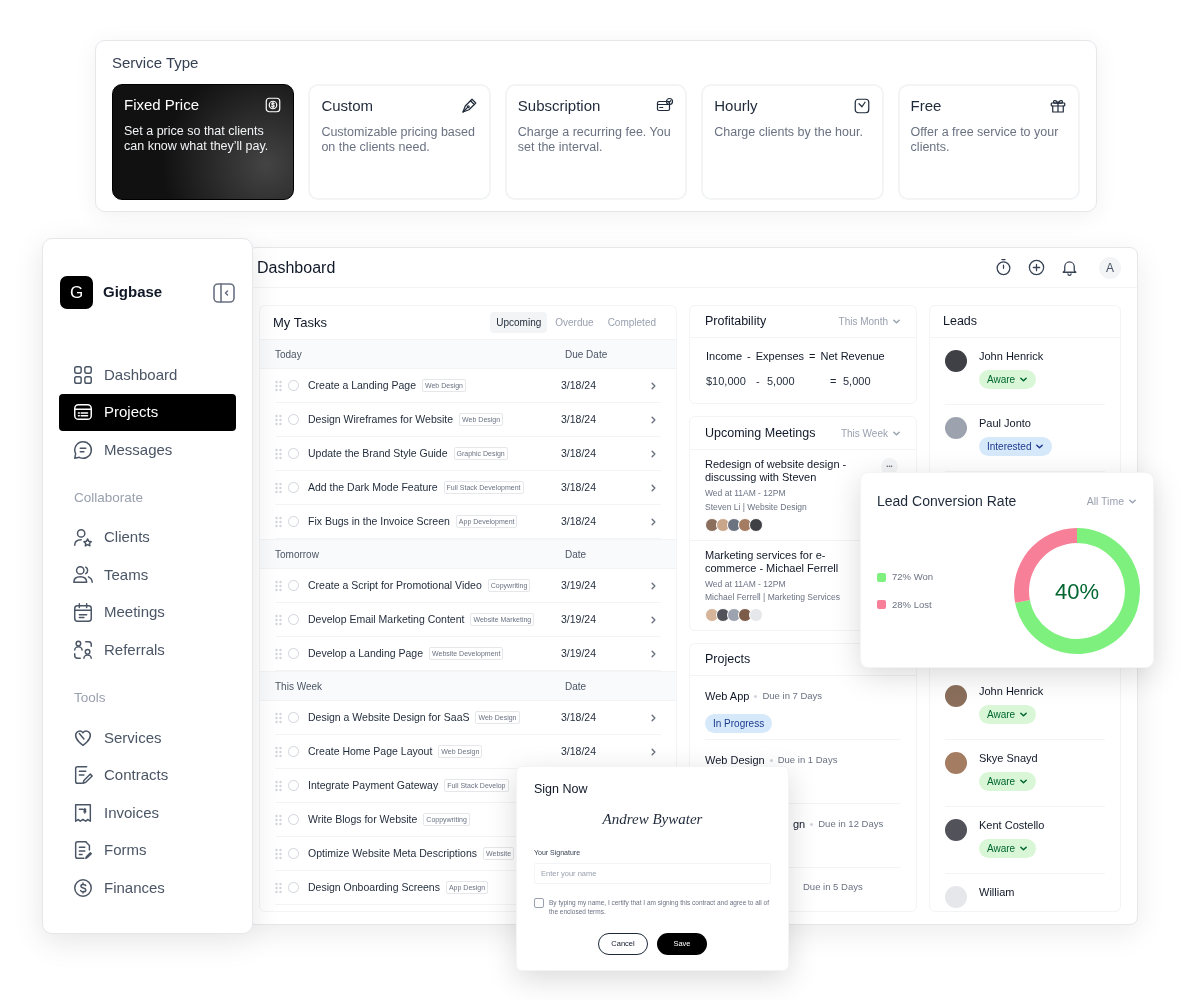  I want to click on formula-label: Expenses, so click(780, 356).